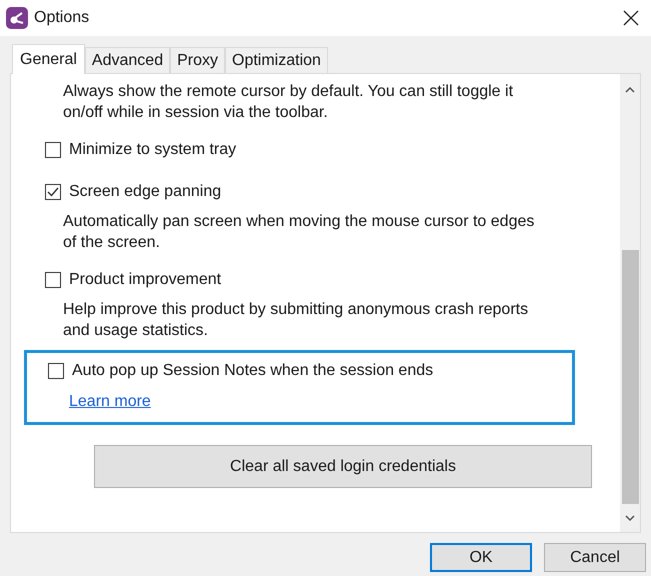 This screenshot has width=651, height=576. Describe the element at coordinates (145, 280) in the screenshot. I see `checkbox-label: Product improvement` at that location.